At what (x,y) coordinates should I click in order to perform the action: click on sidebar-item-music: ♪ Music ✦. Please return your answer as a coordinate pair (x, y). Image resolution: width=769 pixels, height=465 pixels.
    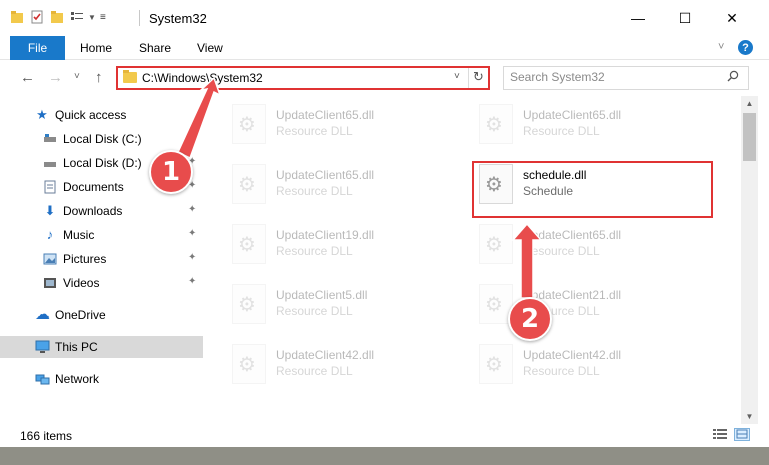
    Looking at the image, I should click on (101, 235).